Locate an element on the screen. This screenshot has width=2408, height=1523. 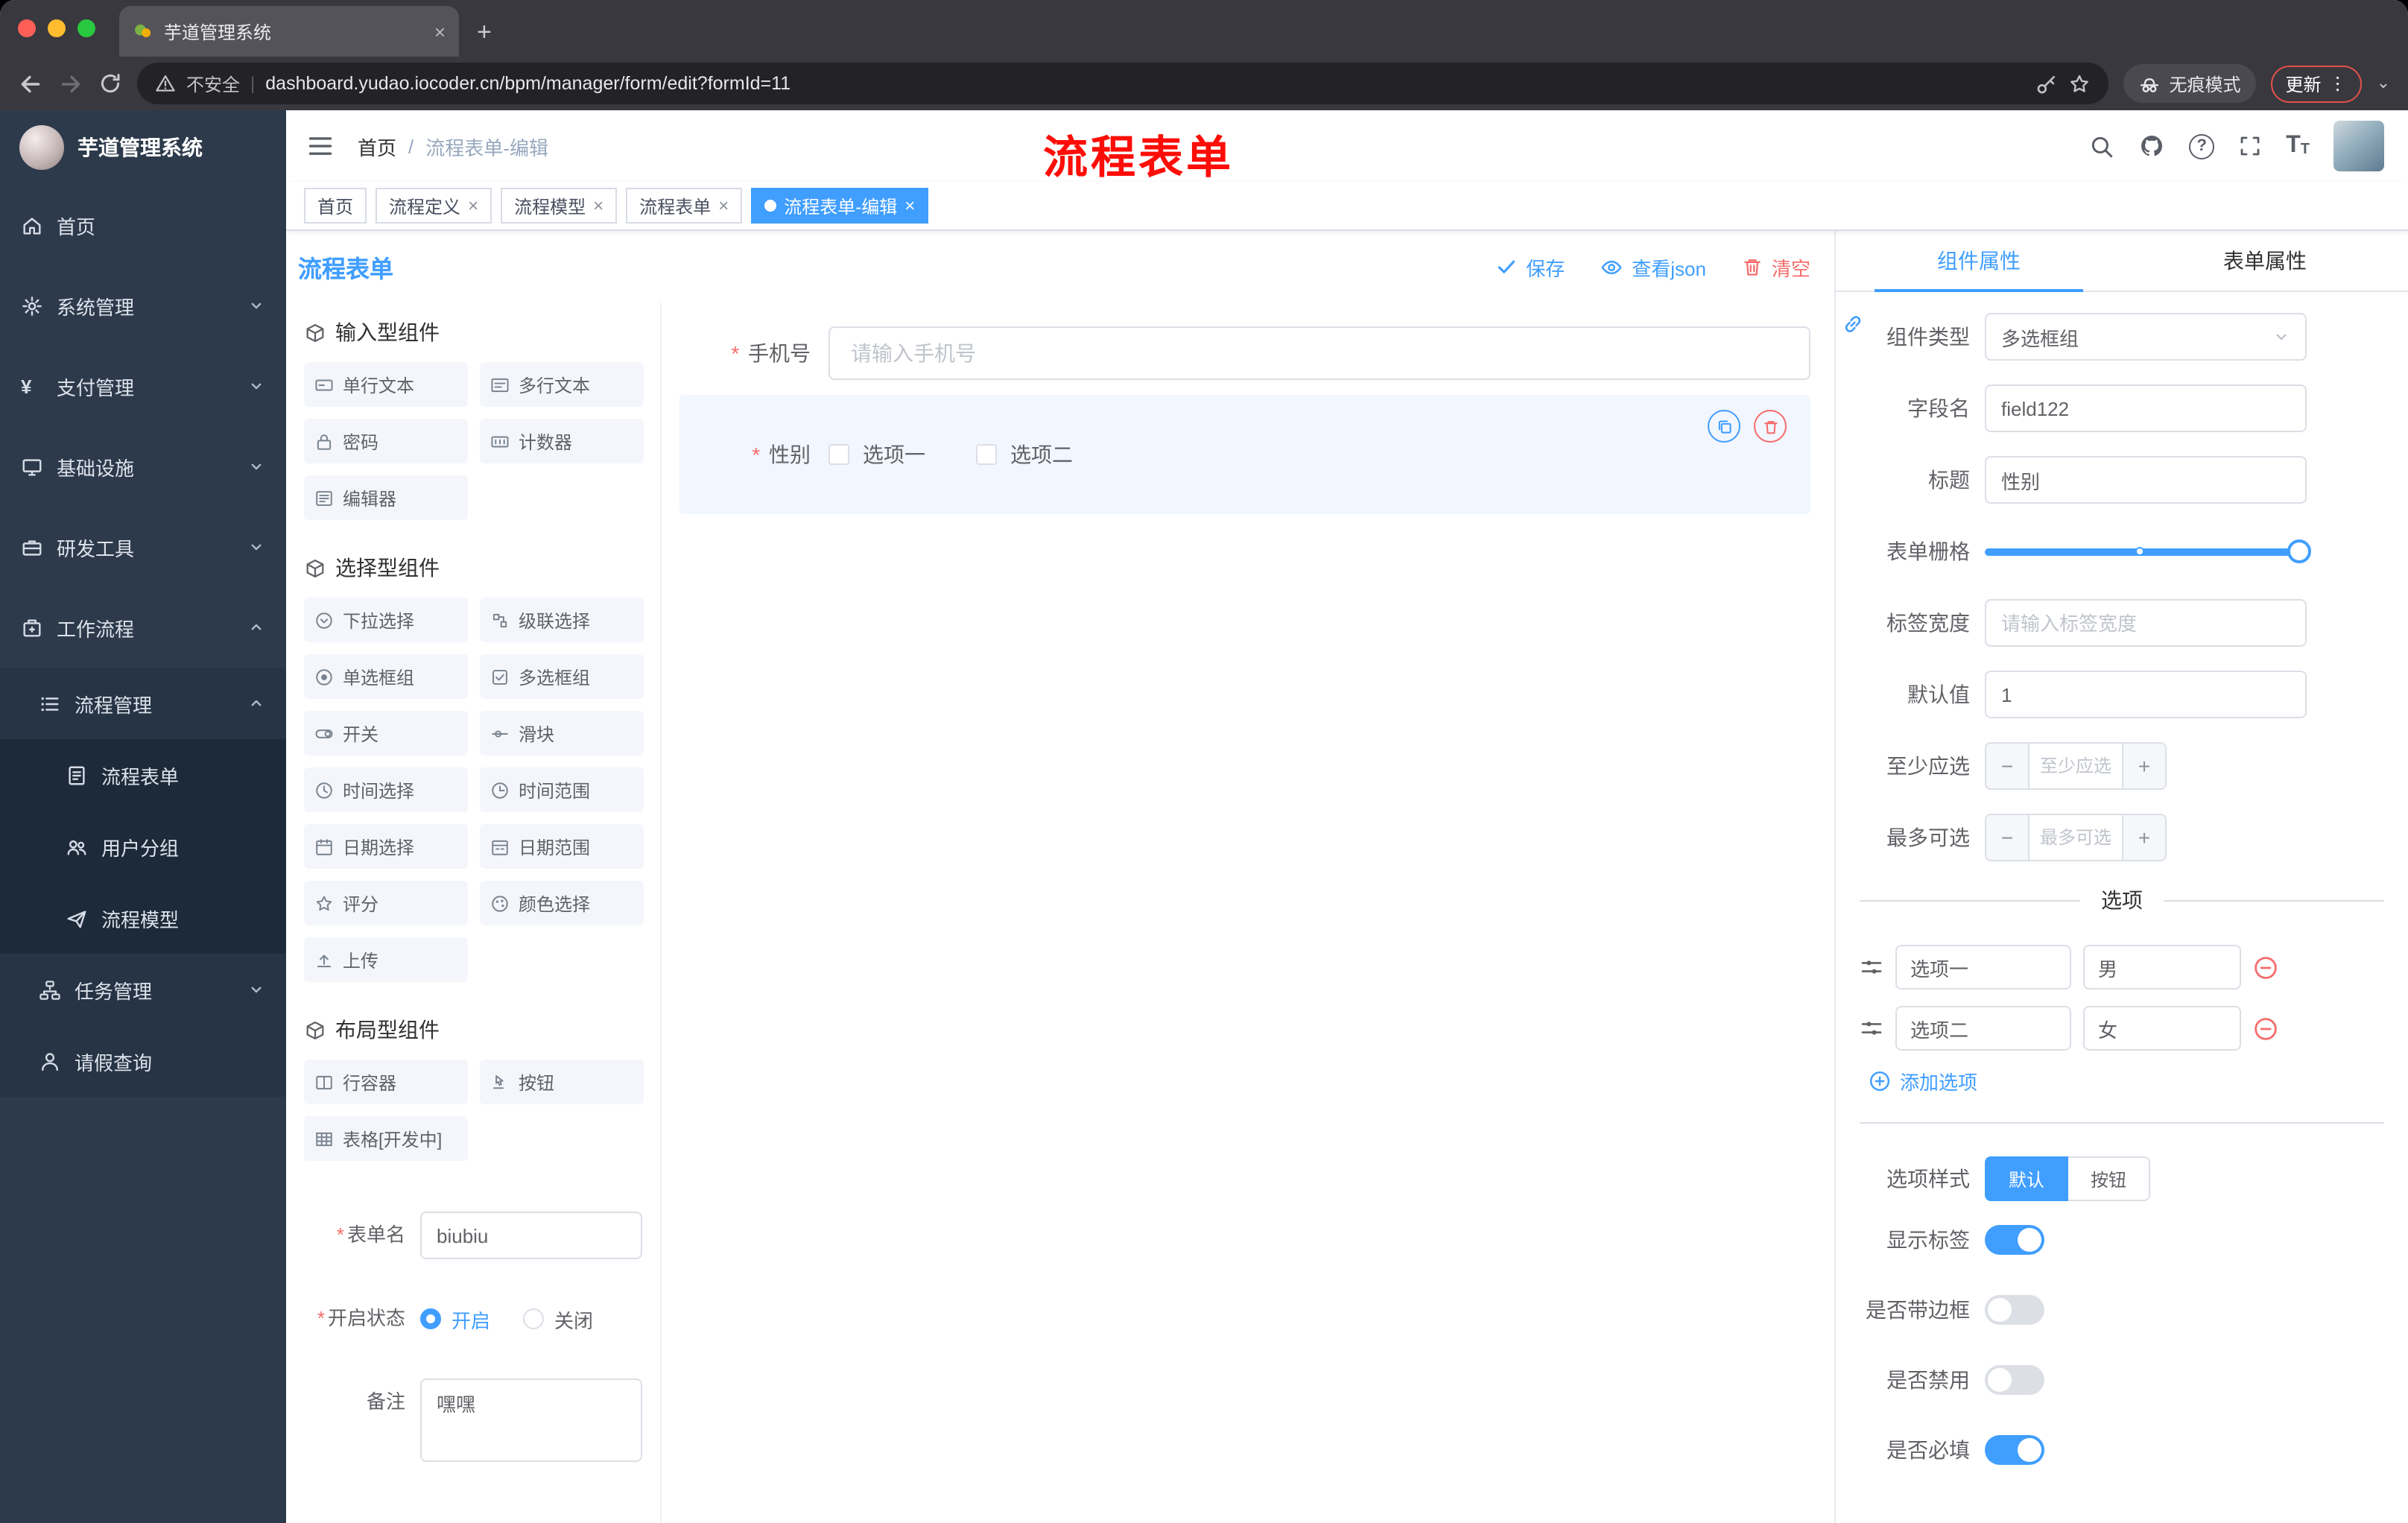
border-toggle is located at coordinates (2014, 1310).